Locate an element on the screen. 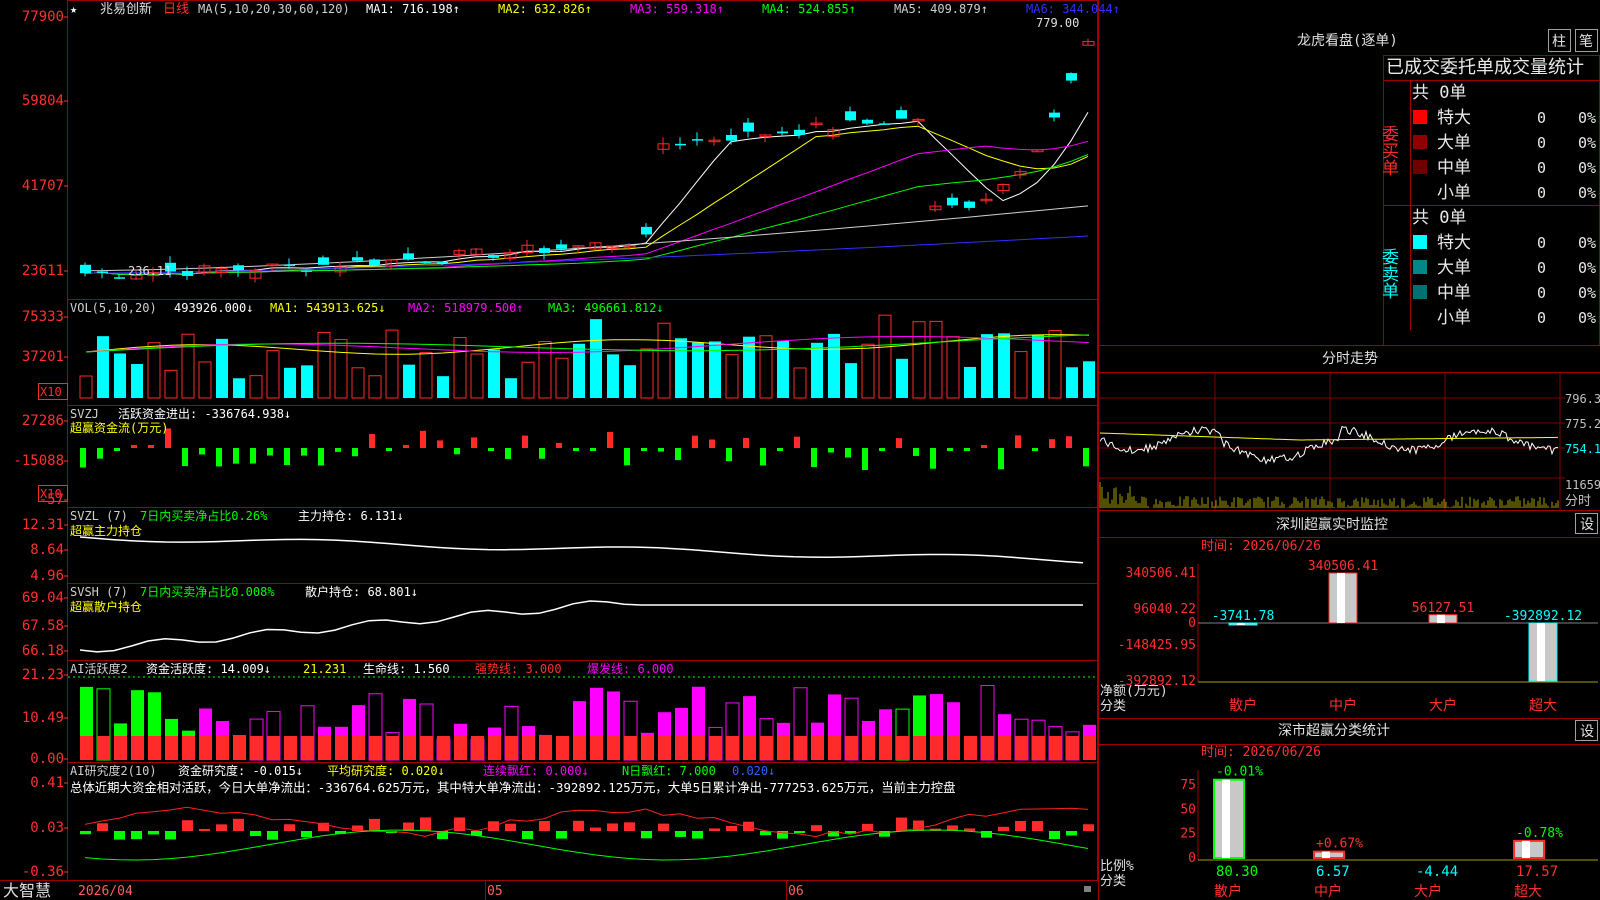  y-tick-label: 0.41 is located at coordinates (47, 783).